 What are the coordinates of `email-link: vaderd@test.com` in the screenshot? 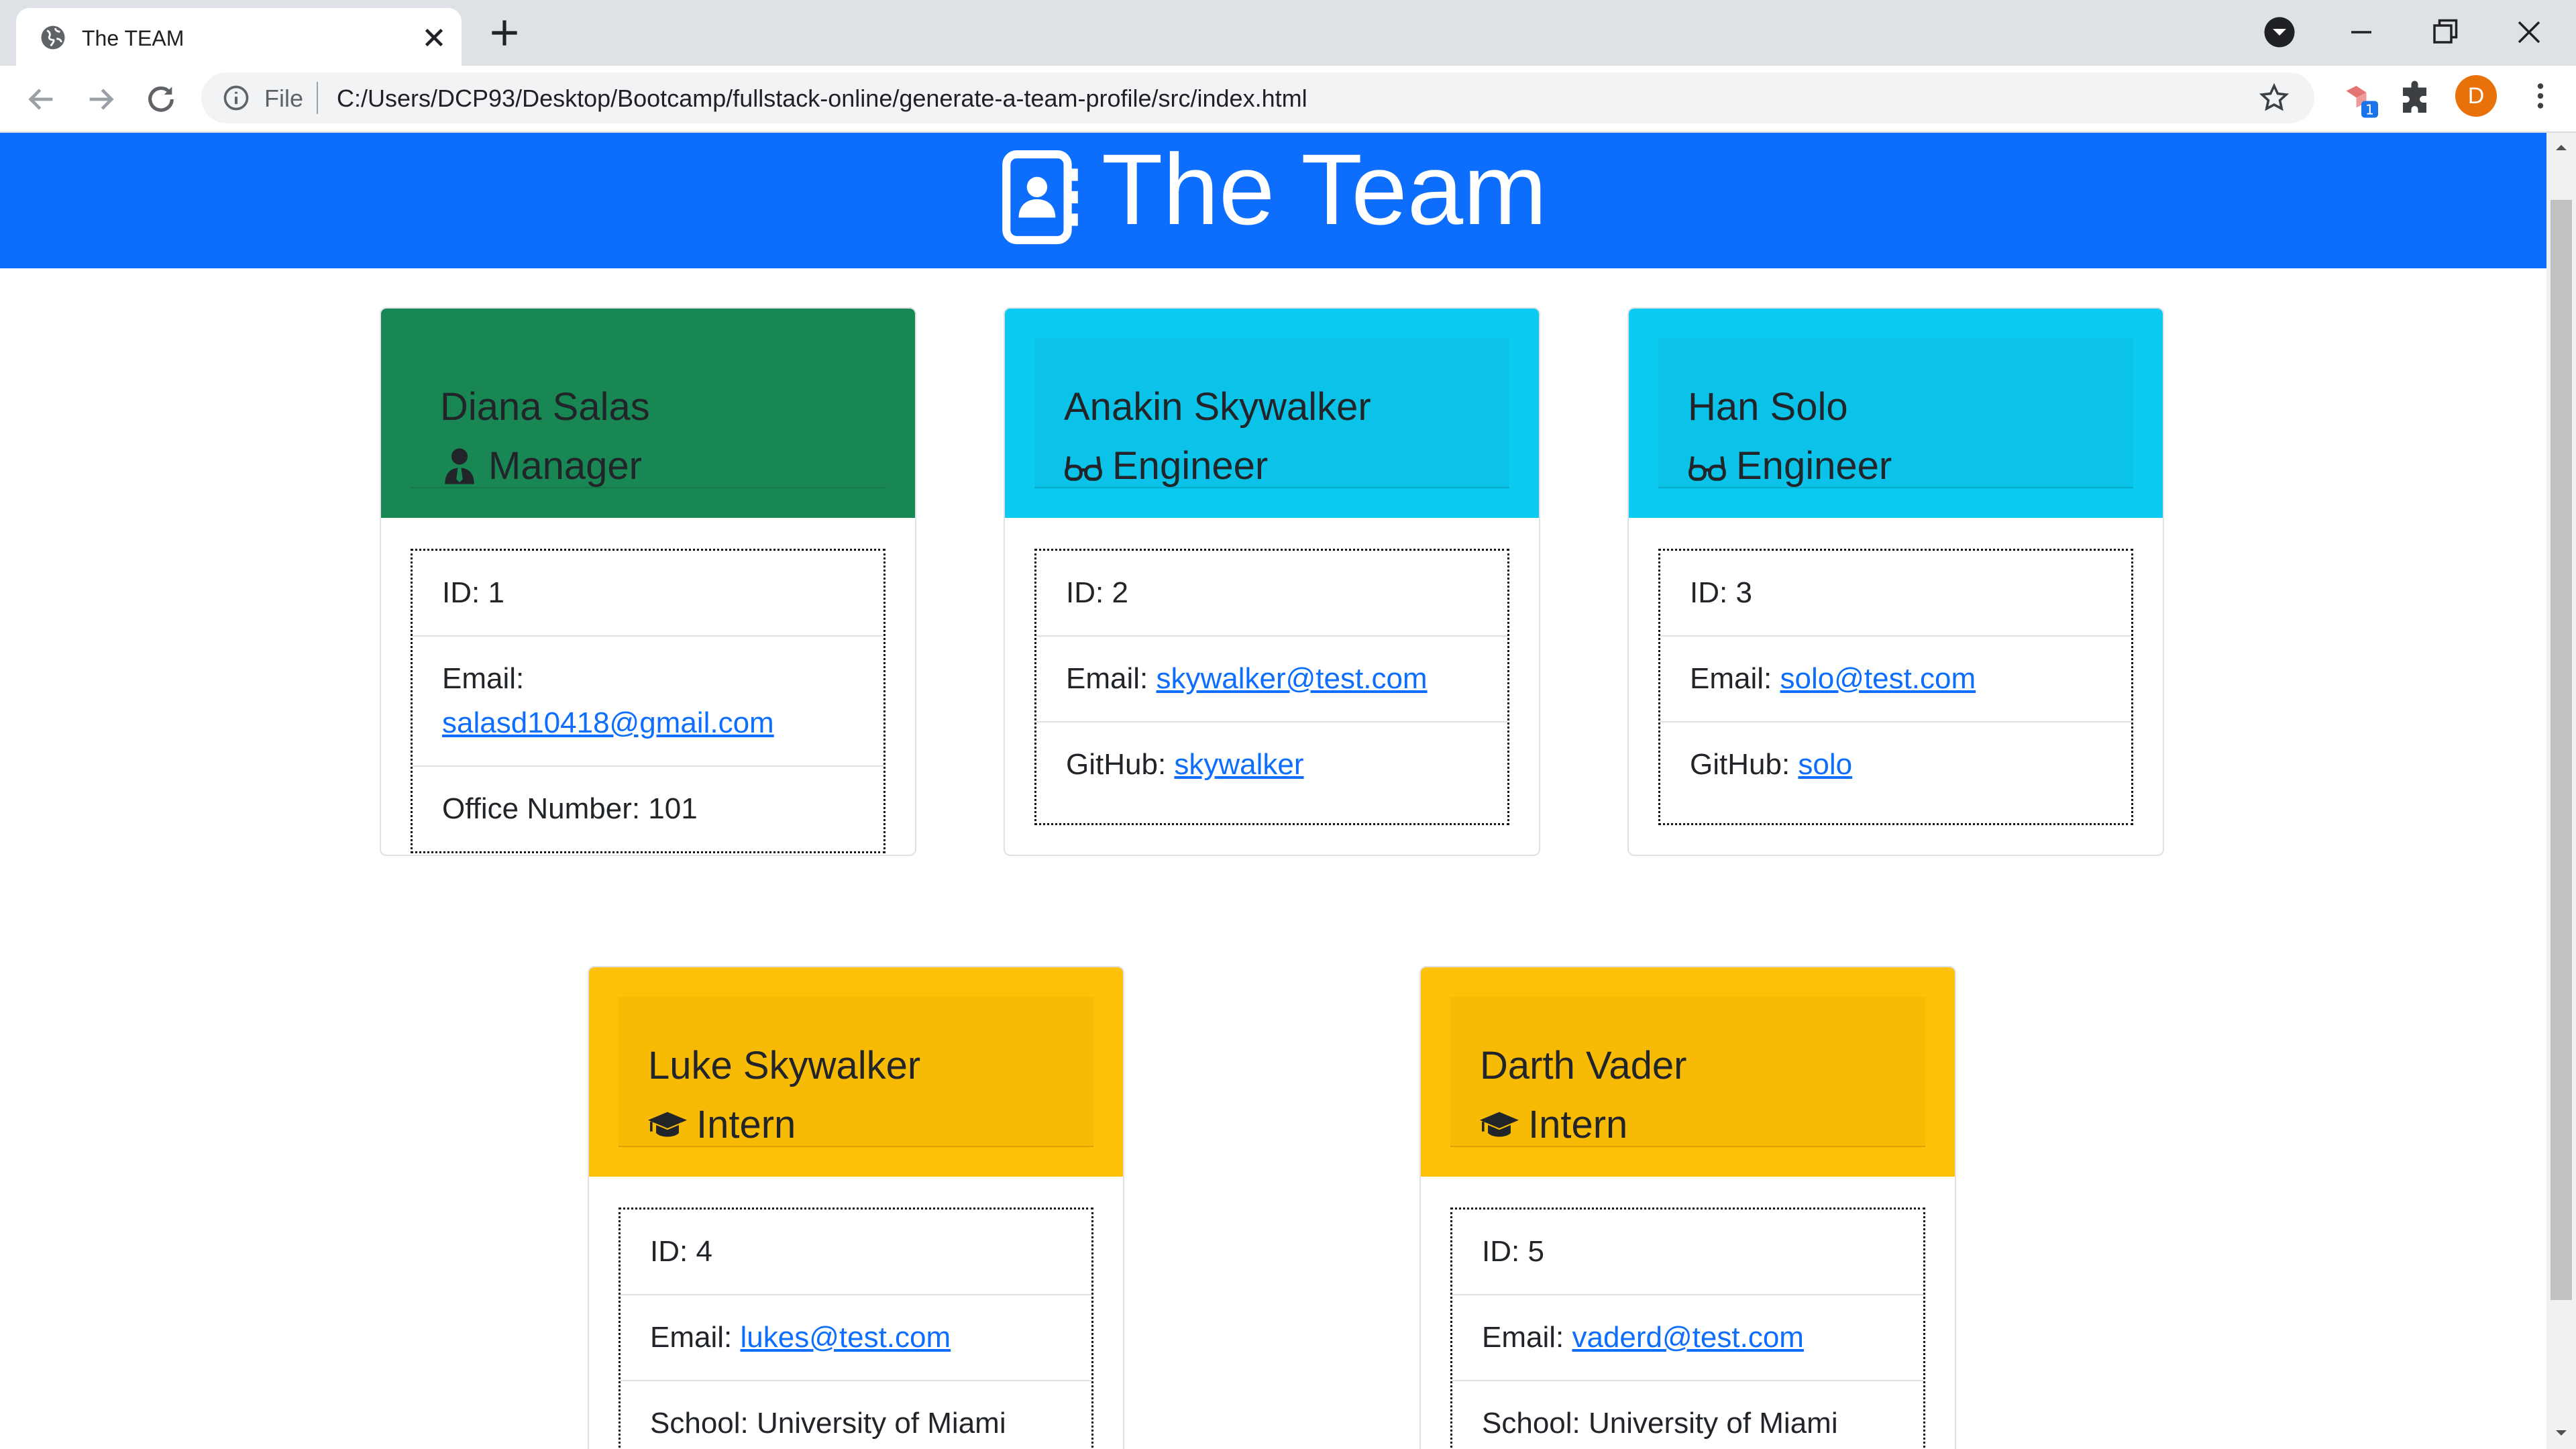 It's located at (1687, 1337).